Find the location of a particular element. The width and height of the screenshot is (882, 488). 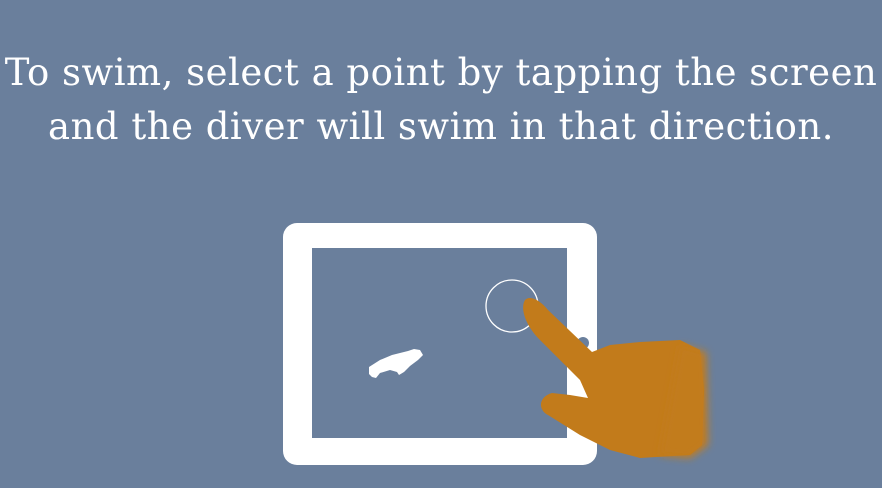

diver-icon is located at coordinates (396, 363).